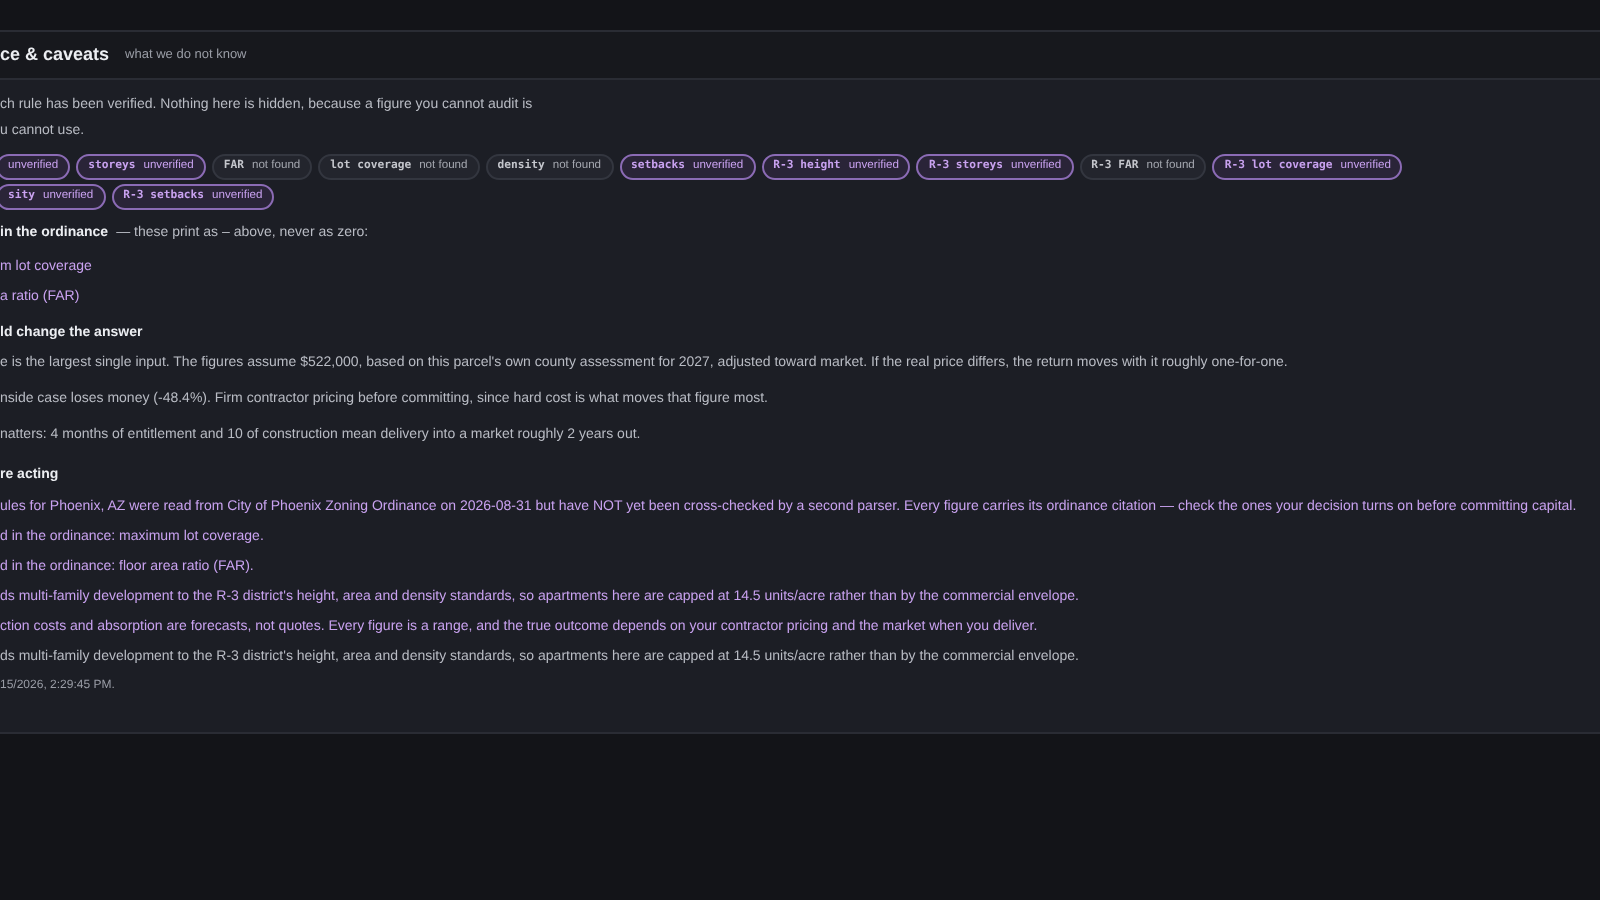 This screenshot has height=900, width=1600. What do you see at coordinates (55, 54) in the screenshot?
I see `section-title: ce & caveats` at bounding box center [55, 54].